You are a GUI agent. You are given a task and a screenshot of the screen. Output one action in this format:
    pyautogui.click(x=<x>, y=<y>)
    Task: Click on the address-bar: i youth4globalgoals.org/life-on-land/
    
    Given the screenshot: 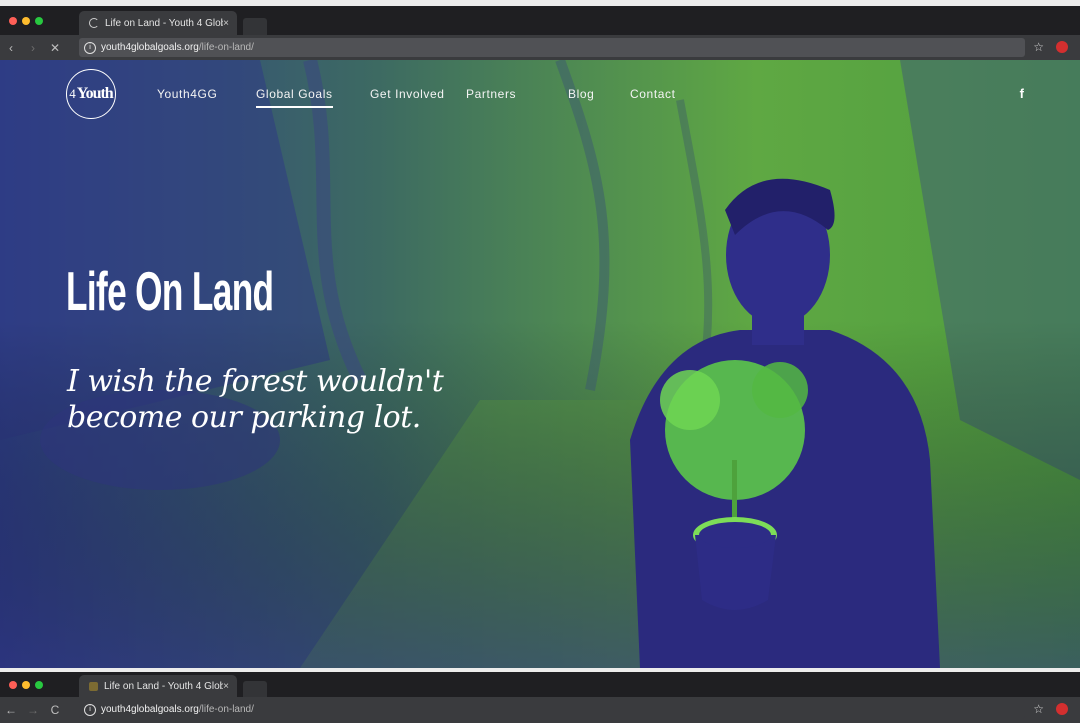 What is the action you would take?
    pyautogui.click(x=552, y=47)
    